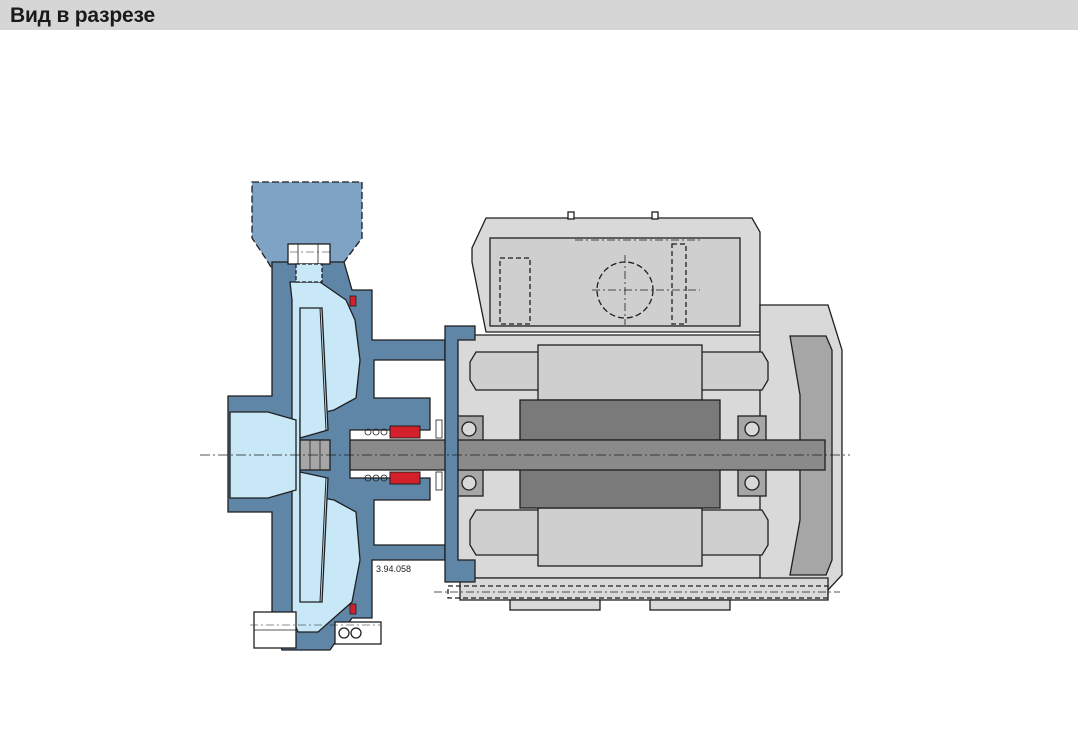 The width and height of the screenshot is (1078, 736). I want to click on o-ring-upper, so click(353, 301).